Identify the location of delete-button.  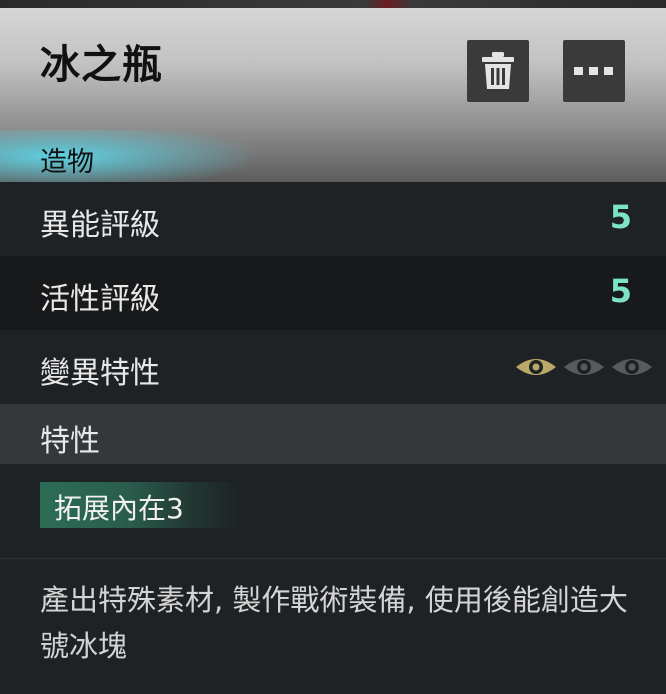
(498, 71).